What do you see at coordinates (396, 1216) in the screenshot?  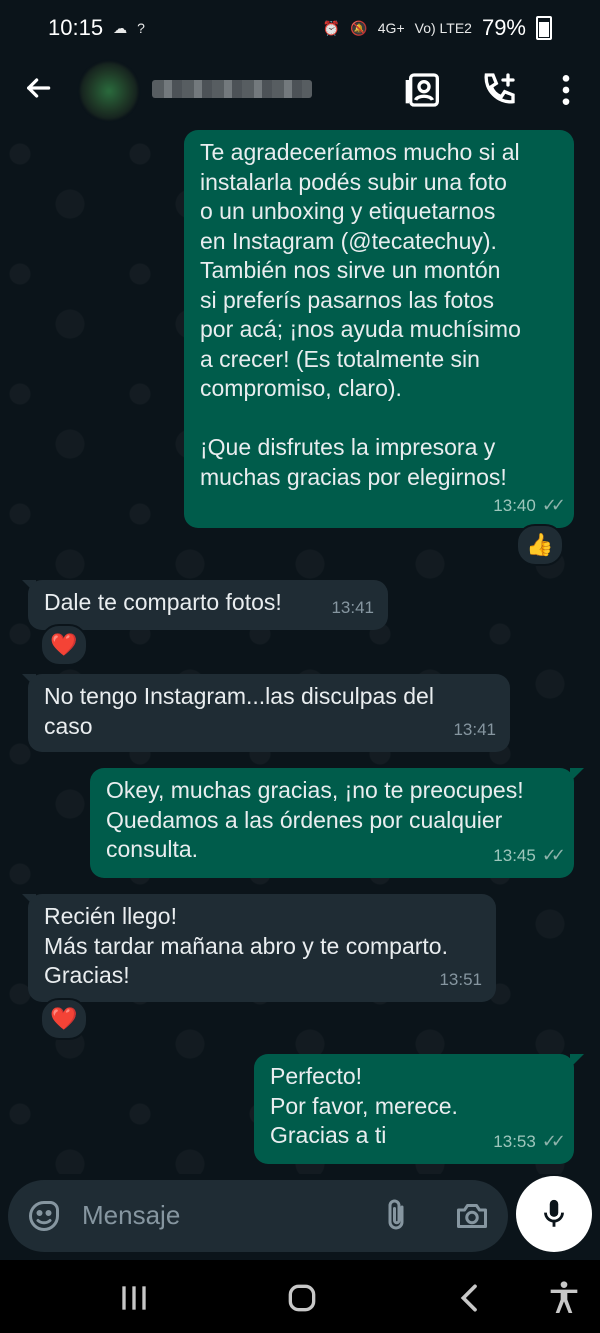 I see `attach-icon` at bounding box center [396, 1216].